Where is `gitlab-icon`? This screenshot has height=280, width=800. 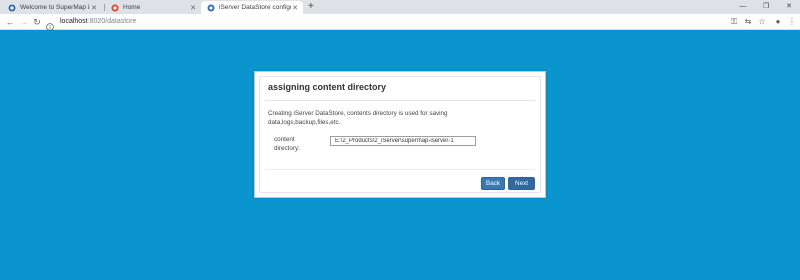 gitlab-icon is located at coordinates (115, 8).